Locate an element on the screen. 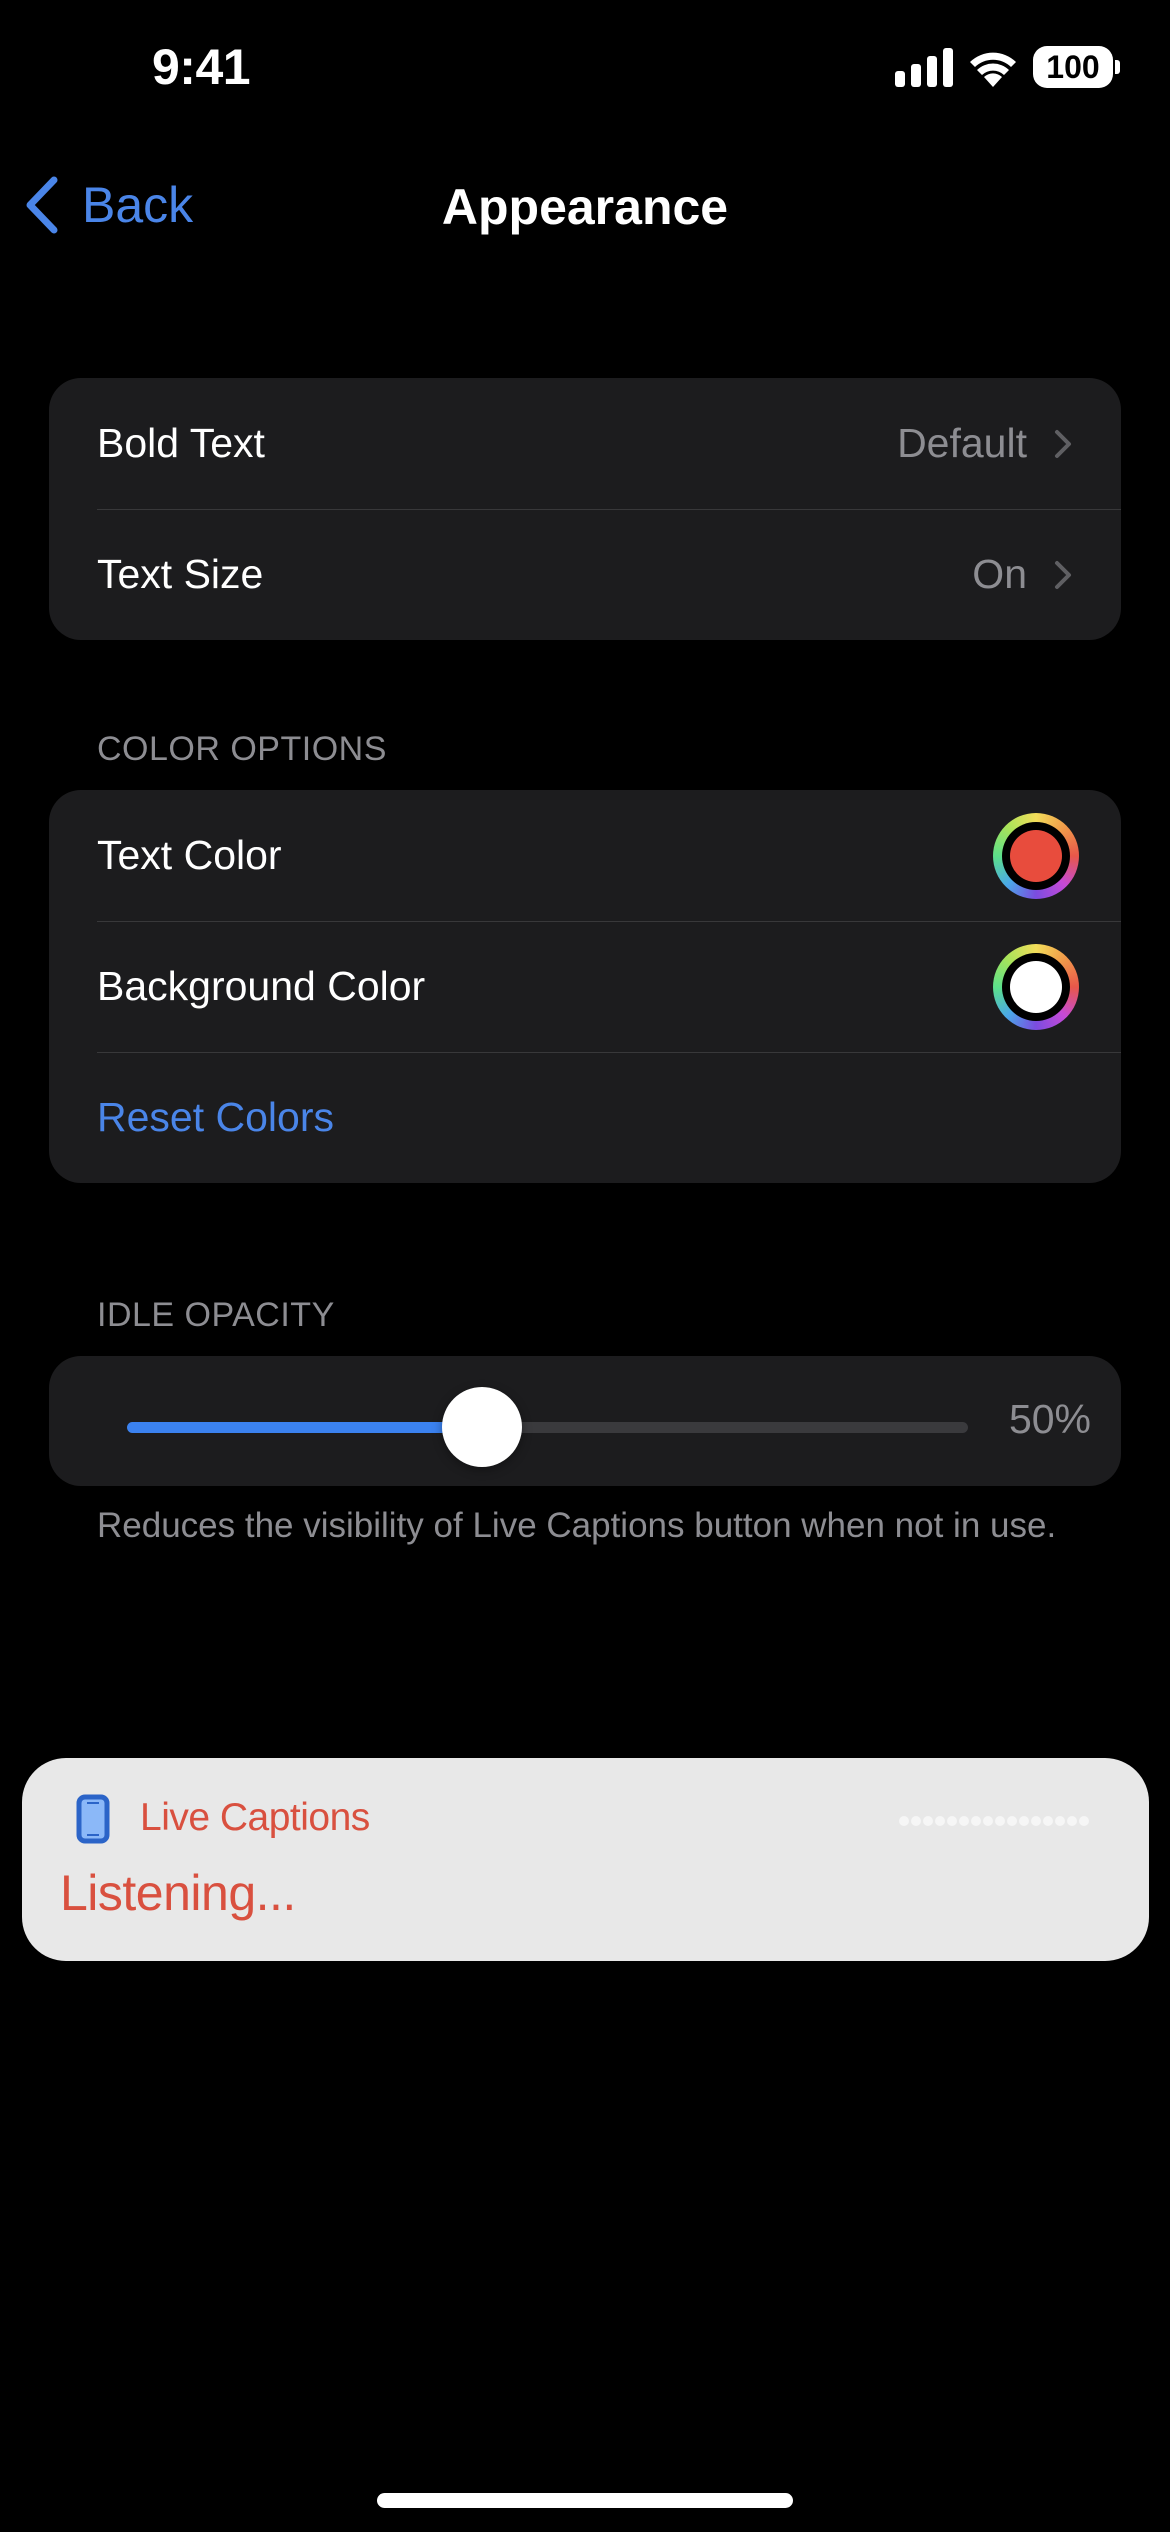 This screenshot has height=2532, width=1170. background-color-well is located at coordinates (1036, 986).